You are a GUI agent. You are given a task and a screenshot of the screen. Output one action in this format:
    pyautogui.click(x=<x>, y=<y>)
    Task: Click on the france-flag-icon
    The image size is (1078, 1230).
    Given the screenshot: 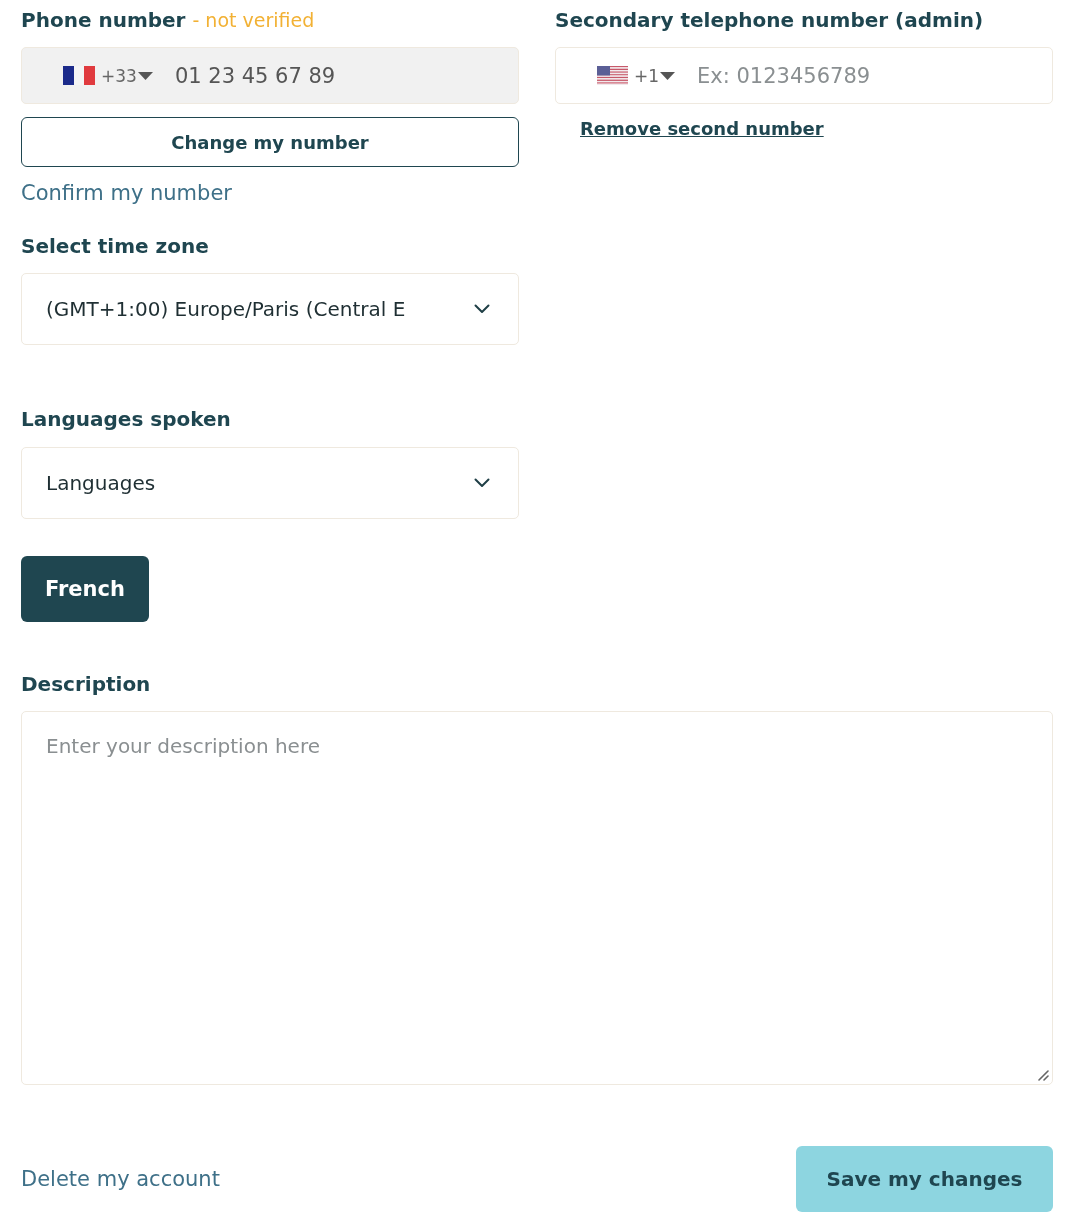 What is the action you would take?
    pyautogui.click(x=79, y=75)
    